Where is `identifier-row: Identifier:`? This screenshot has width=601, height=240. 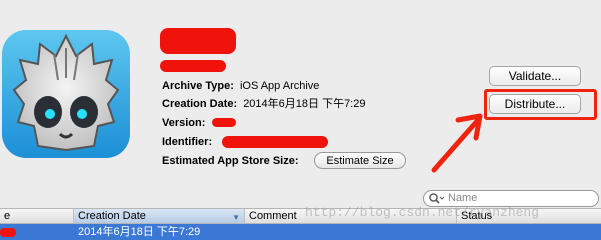 identifier-row: Identifier: is located at coordinates (187, 142).